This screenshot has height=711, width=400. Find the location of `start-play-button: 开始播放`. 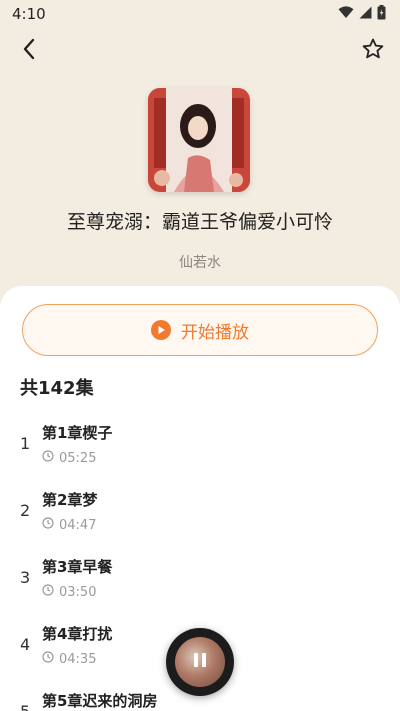

start-play-button: 开始播放 is located at coordinates (200, 330).